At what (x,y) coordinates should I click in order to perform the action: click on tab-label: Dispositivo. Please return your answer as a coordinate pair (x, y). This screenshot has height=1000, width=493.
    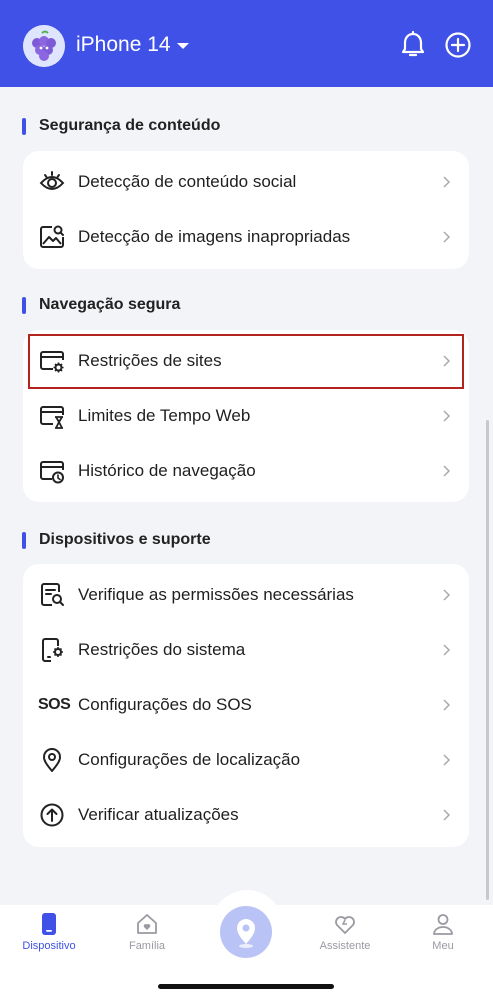
    Looking at the image, I should click on (49, 946).